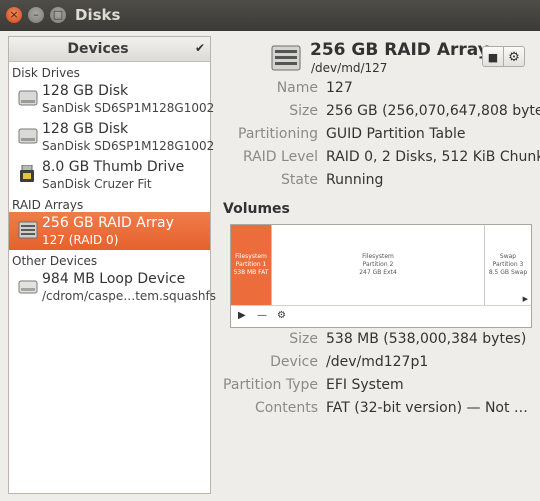 Image resolution: width=540 pixels, height=501 pixels. What do you see at coordinates (36, 15) in the screenshot?
I see `minimize-window-button: –` at bounding box center [36, 15].